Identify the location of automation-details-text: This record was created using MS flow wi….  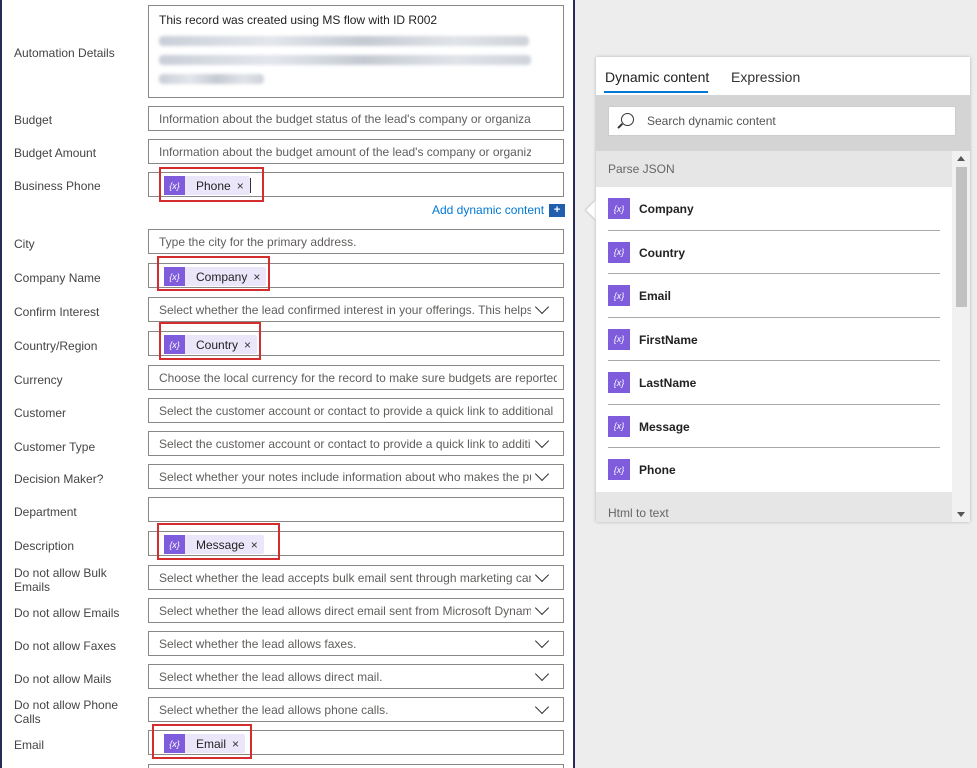
(298, 20).